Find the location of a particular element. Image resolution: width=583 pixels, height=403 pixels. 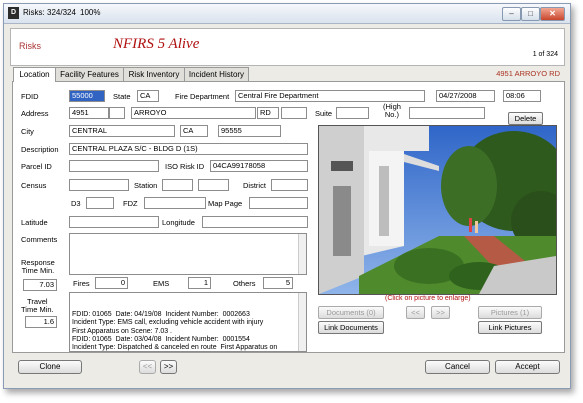

parcel-input is located at coordinates (114, 166).